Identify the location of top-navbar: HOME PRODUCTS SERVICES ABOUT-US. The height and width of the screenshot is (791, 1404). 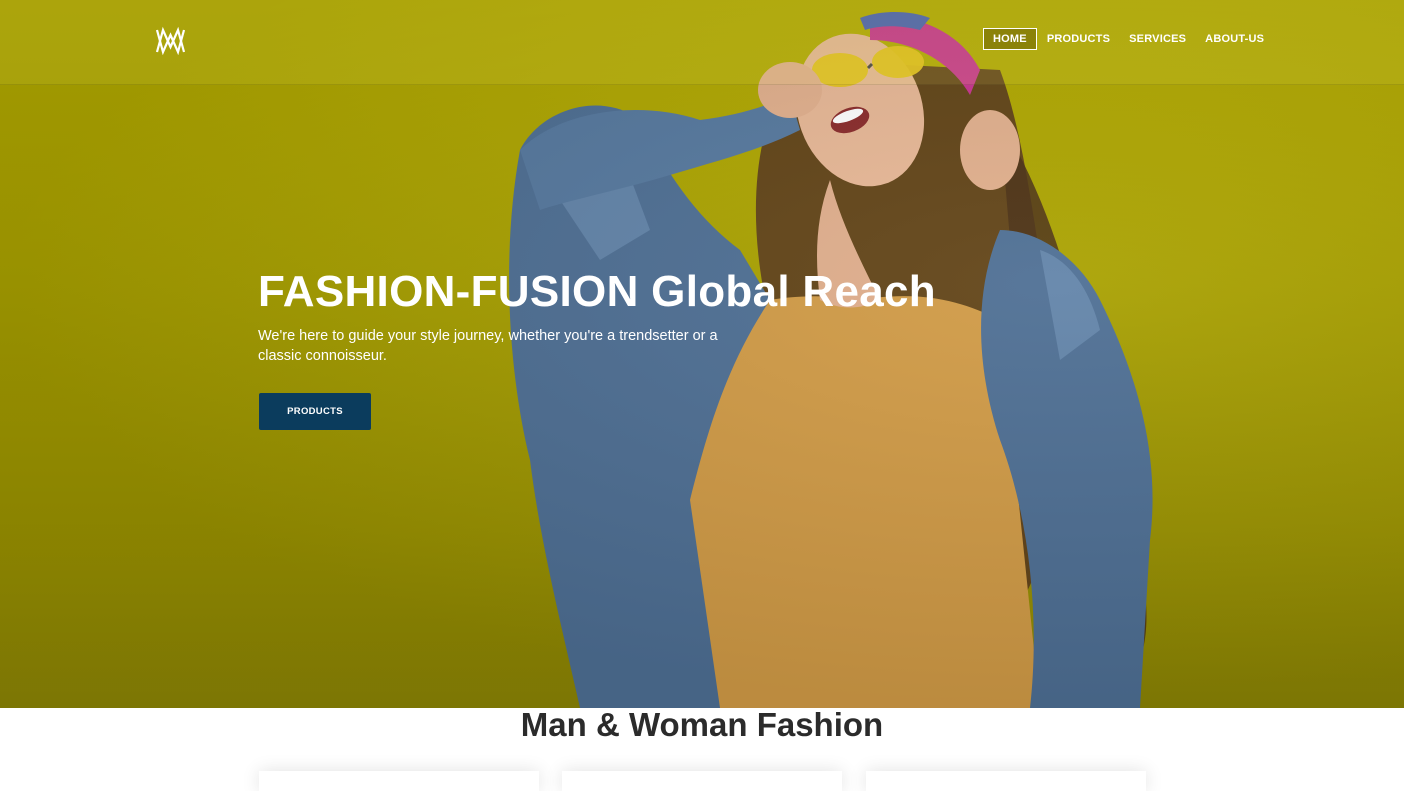
(702, 42).